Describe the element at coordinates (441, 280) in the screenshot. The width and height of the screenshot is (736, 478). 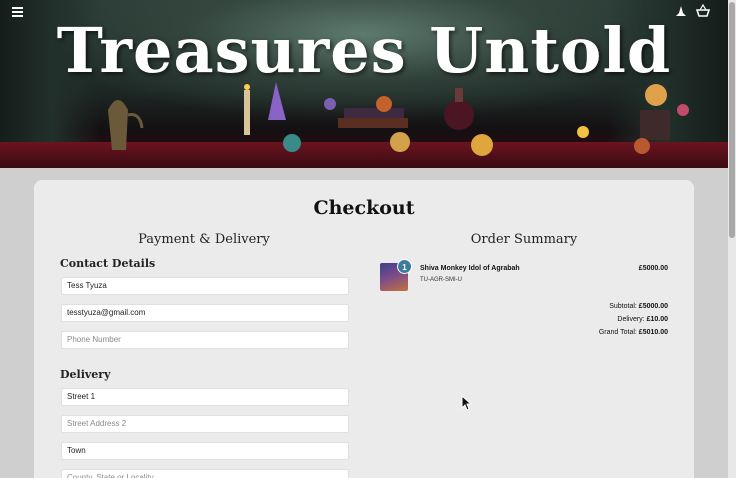
I see `product-sku: TU-AGR-SMI-U` at that location.